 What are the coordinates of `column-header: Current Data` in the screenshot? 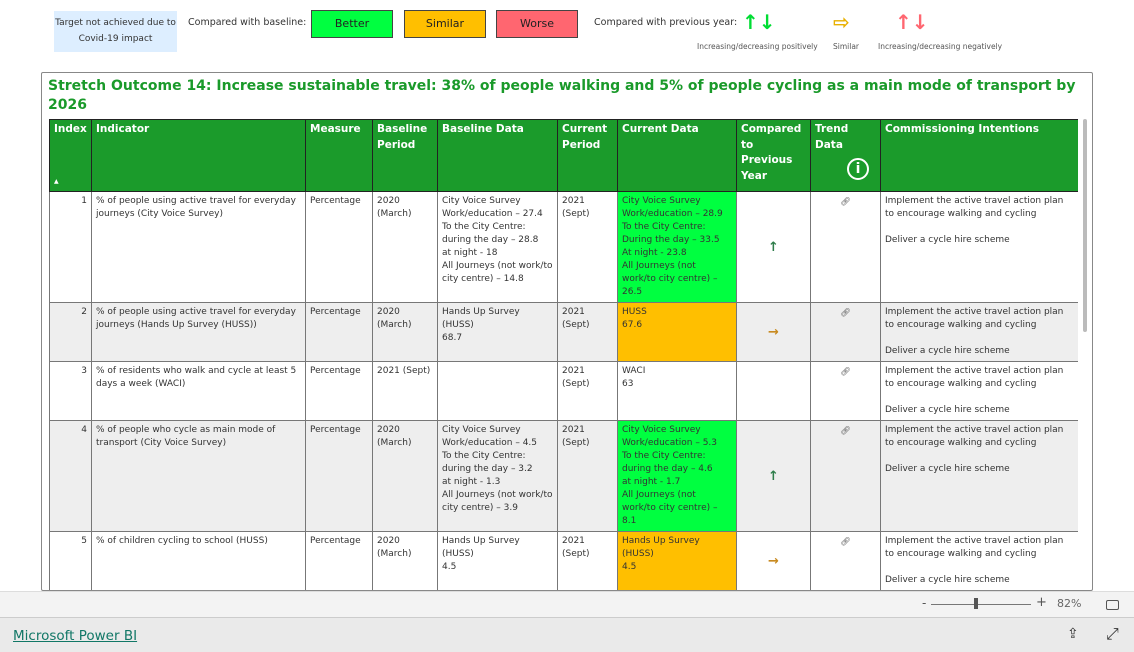 It's located at (677, 155).